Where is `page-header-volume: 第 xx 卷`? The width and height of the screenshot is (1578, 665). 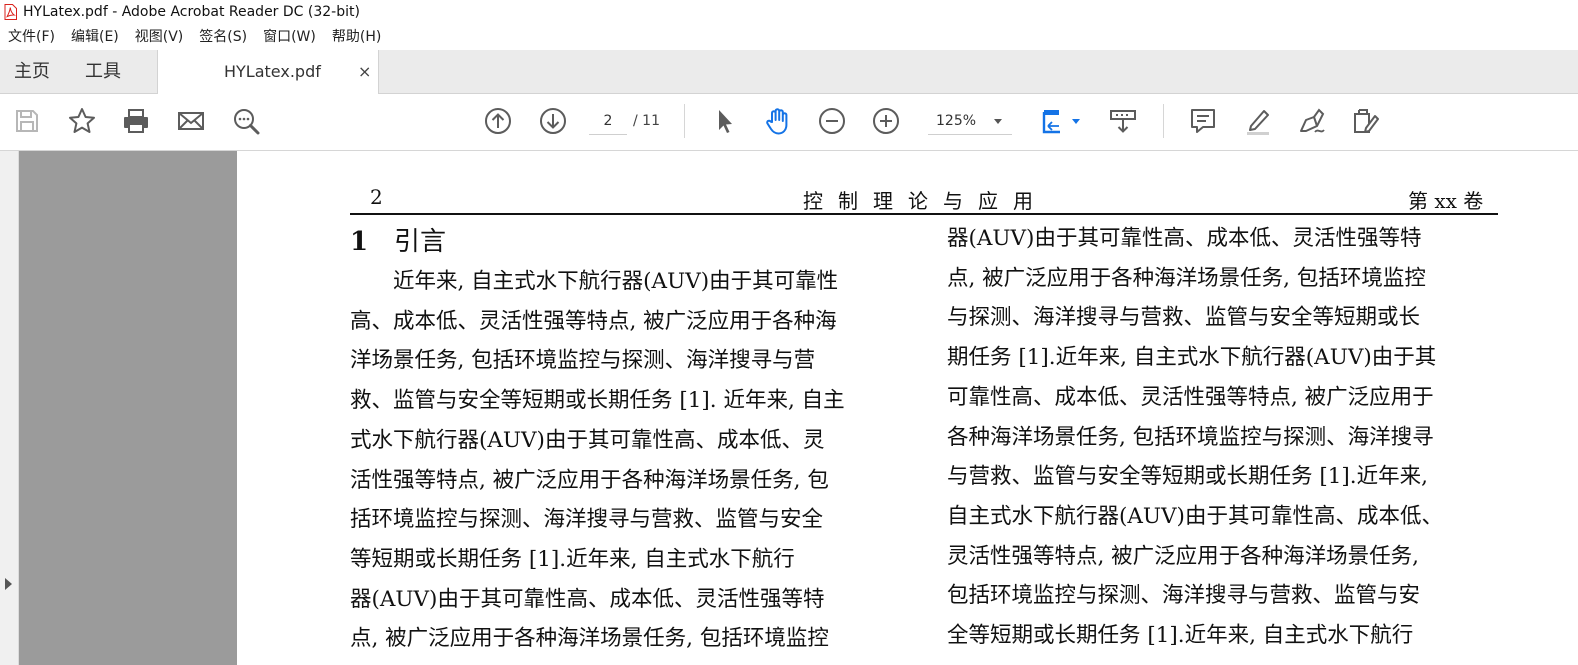
page-header-volume: 第 xx 卷 is located at coordinates (1446, 201).